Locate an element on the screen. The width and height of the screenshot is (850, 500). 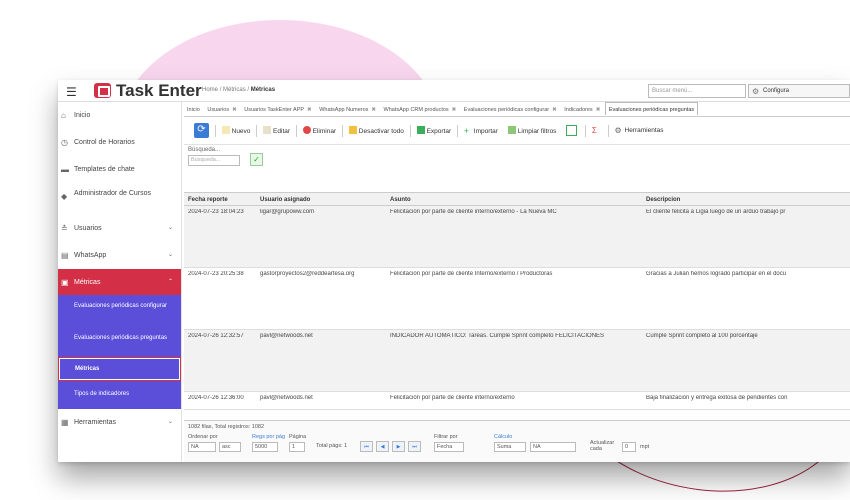
column-header: Descripcion is located at coordinates (748, 200).